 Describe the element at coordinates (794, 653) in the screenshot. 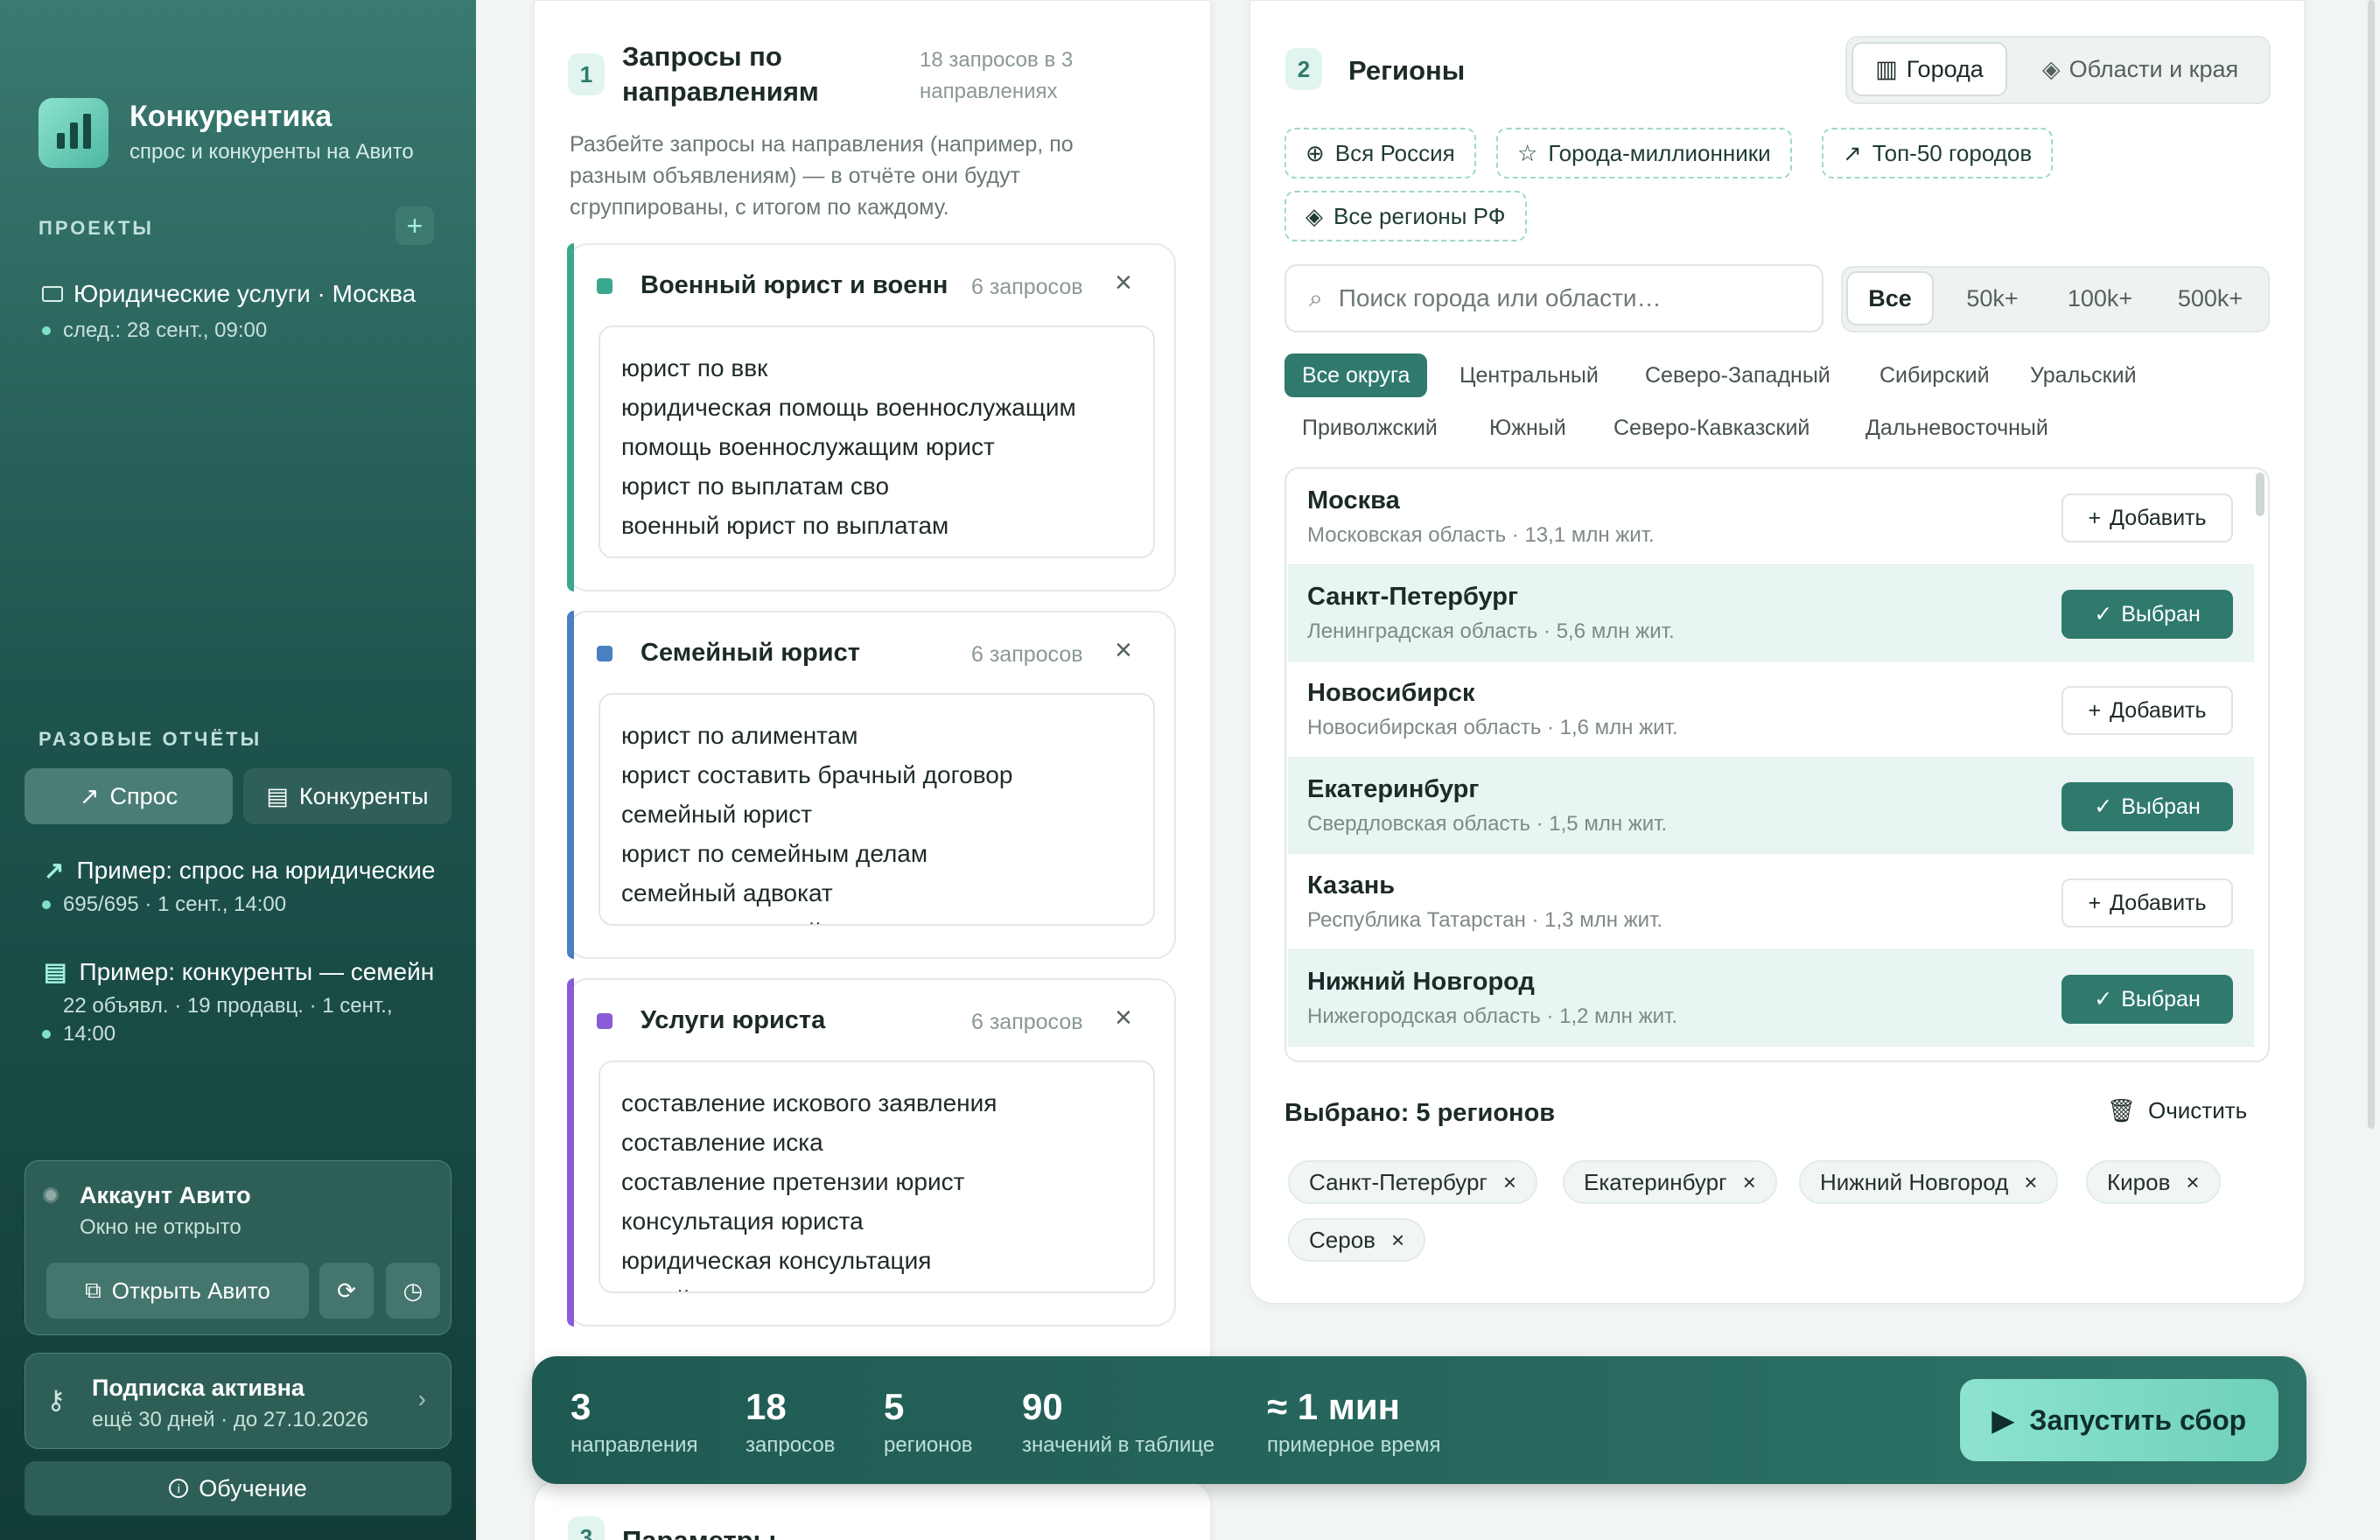

I see `group-title: Семейный юрист` at that location.